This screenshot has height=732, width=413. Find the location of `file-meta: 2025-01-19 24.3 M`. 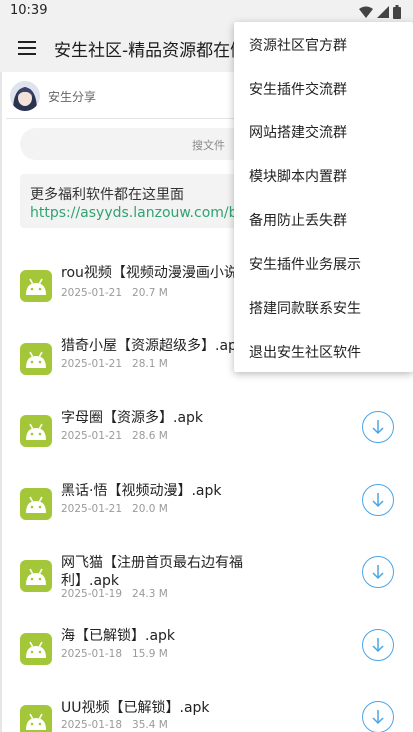

file-meta: 2025-01-19 24.3 M is located at coordinates (114, 594).